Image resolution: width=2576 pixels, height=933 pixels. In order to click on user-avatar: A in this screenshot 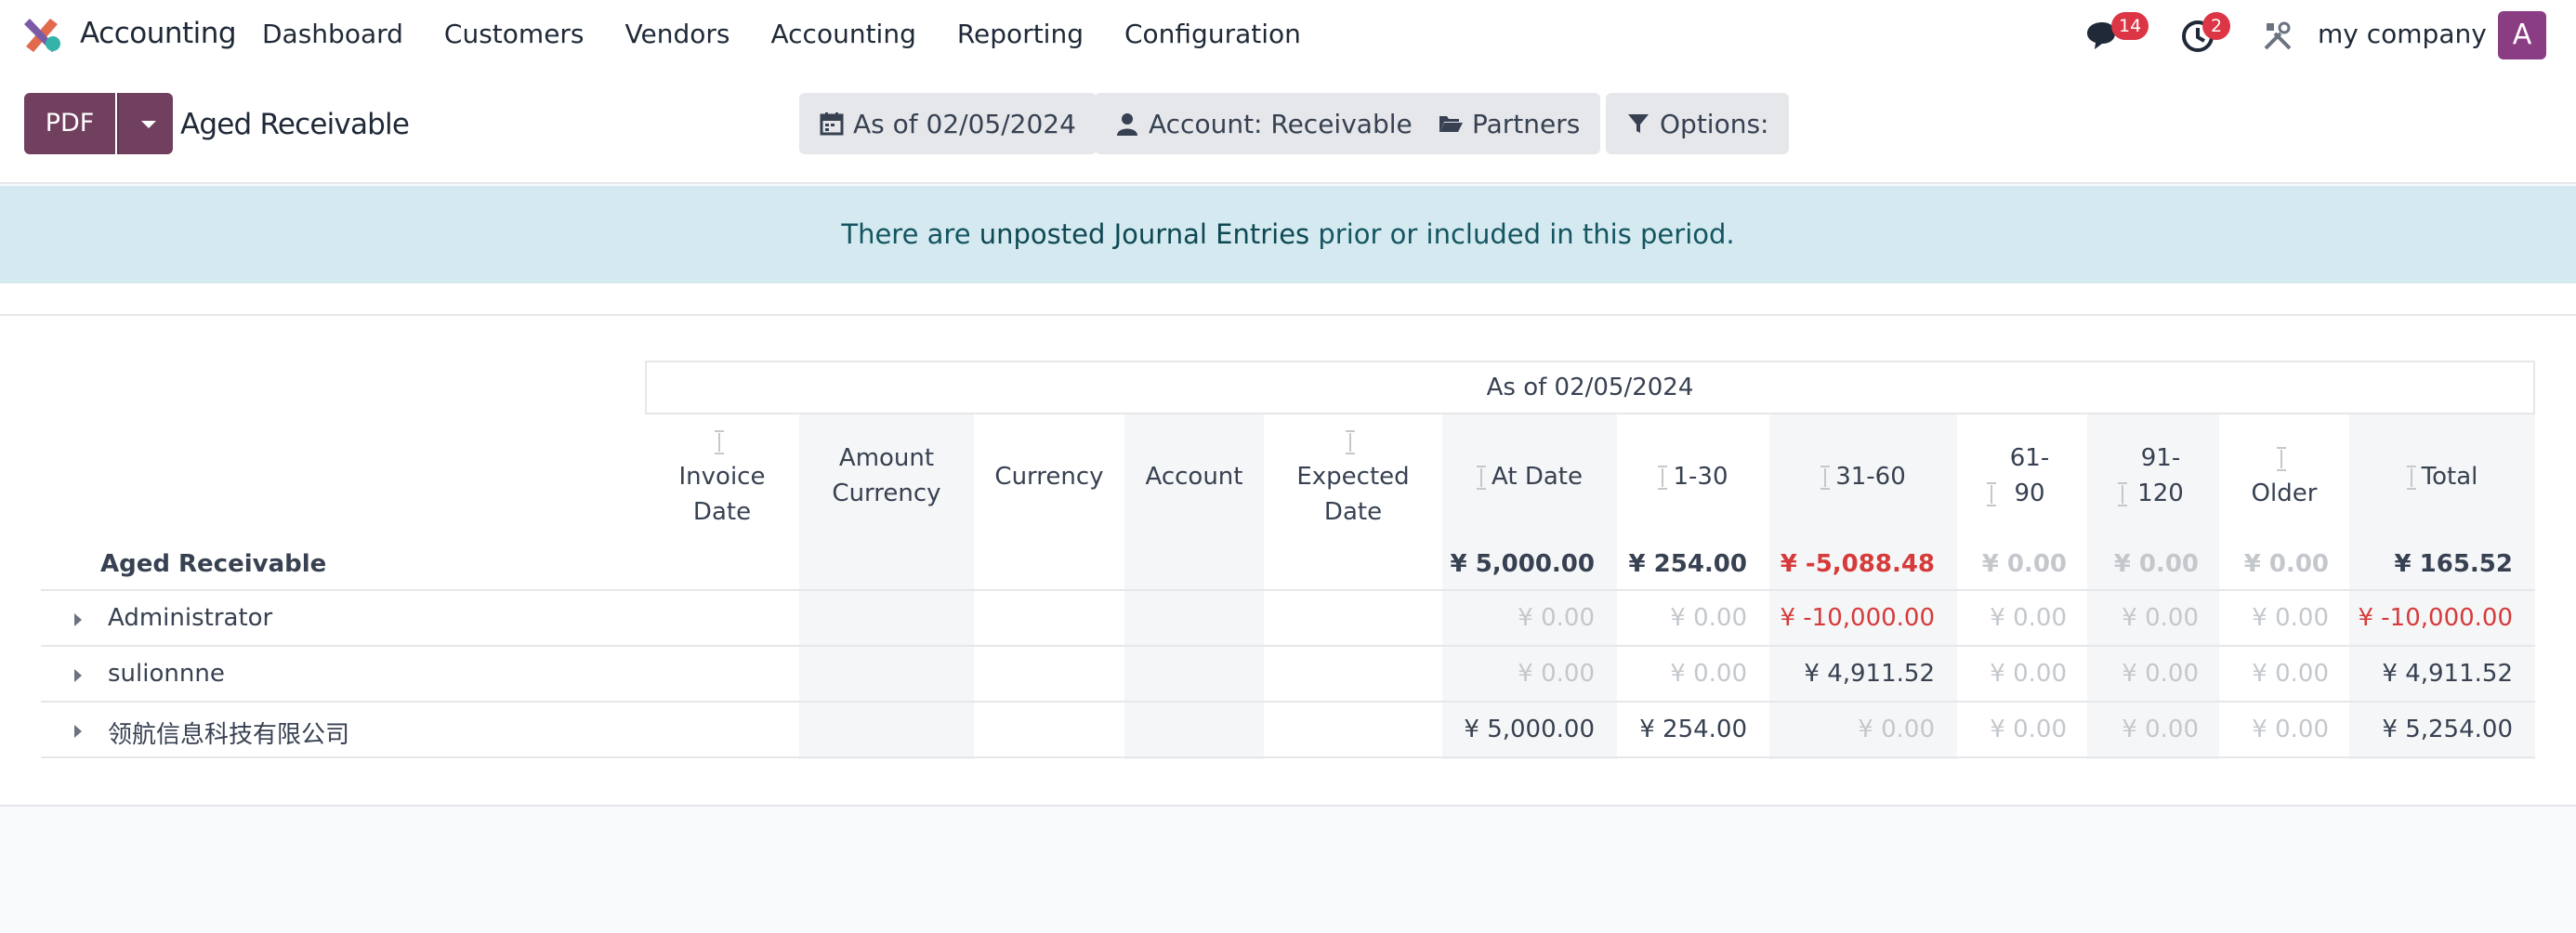, I will do `click(2522, 35)`.